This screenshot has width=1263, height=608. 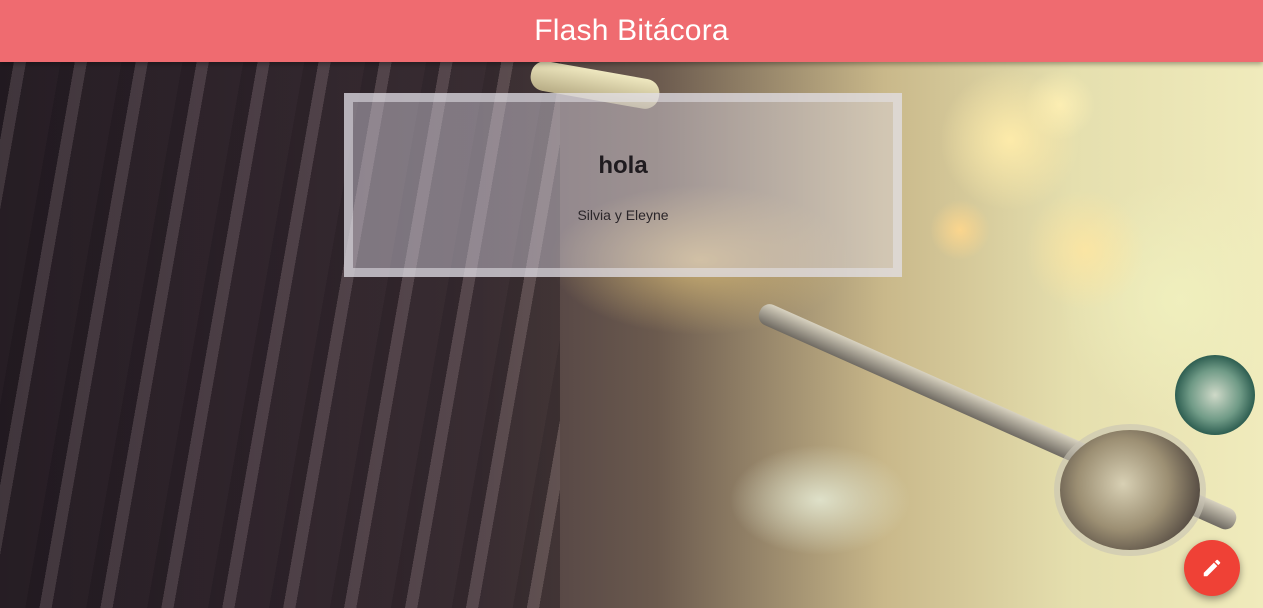 I want to click on app-header: Flash Bitácora, so click(x=631, y=31).